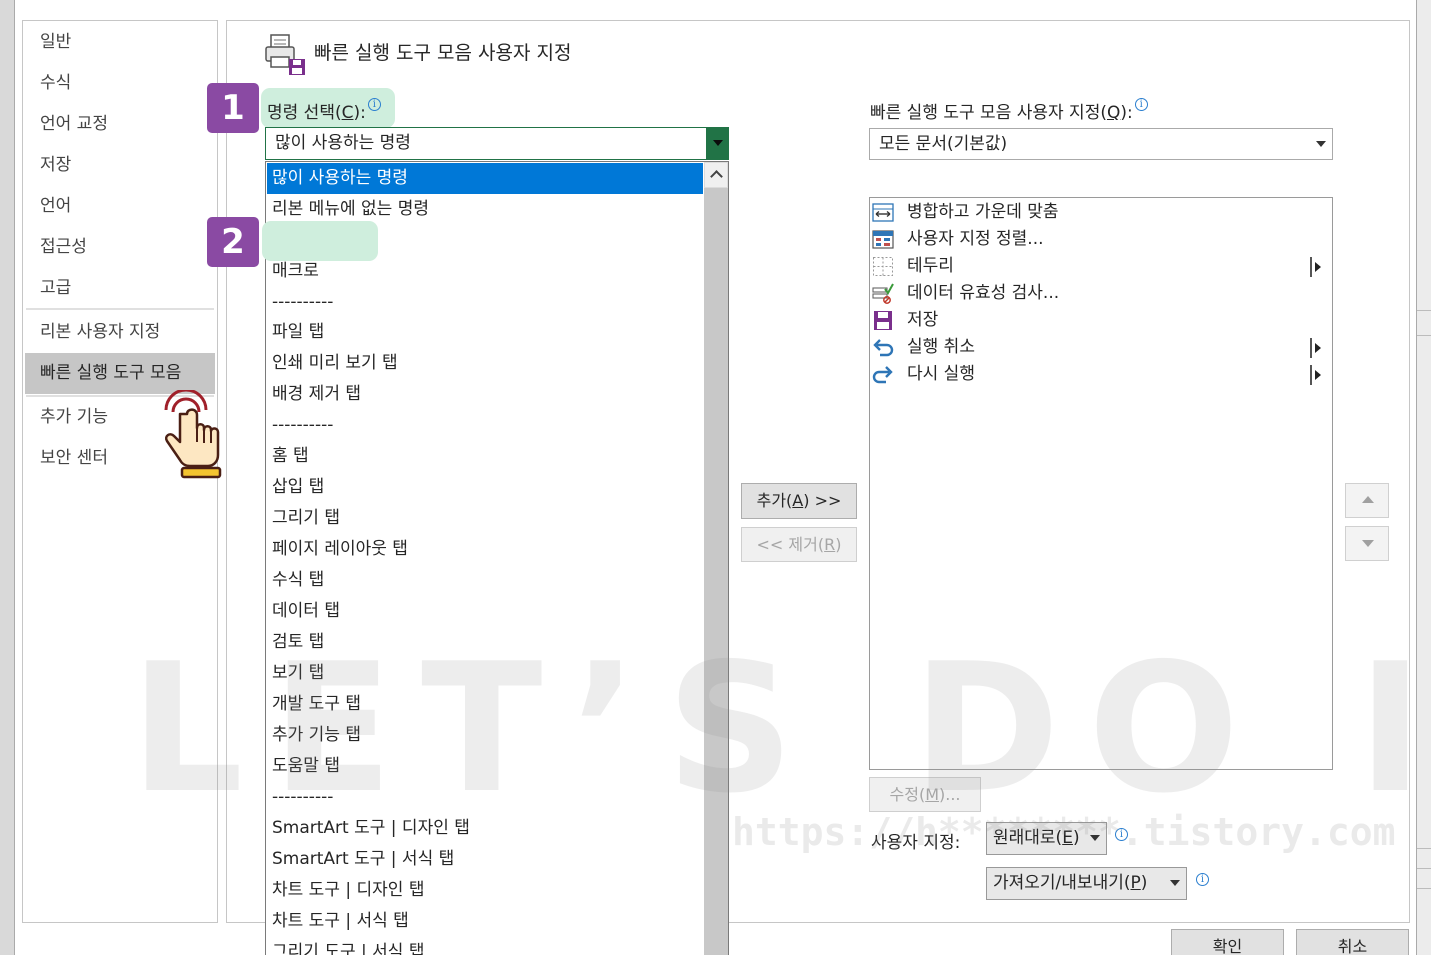 The height and width of the screenshot is (955, 1431). I want to click on printer-save-icon, so click(285, 54).